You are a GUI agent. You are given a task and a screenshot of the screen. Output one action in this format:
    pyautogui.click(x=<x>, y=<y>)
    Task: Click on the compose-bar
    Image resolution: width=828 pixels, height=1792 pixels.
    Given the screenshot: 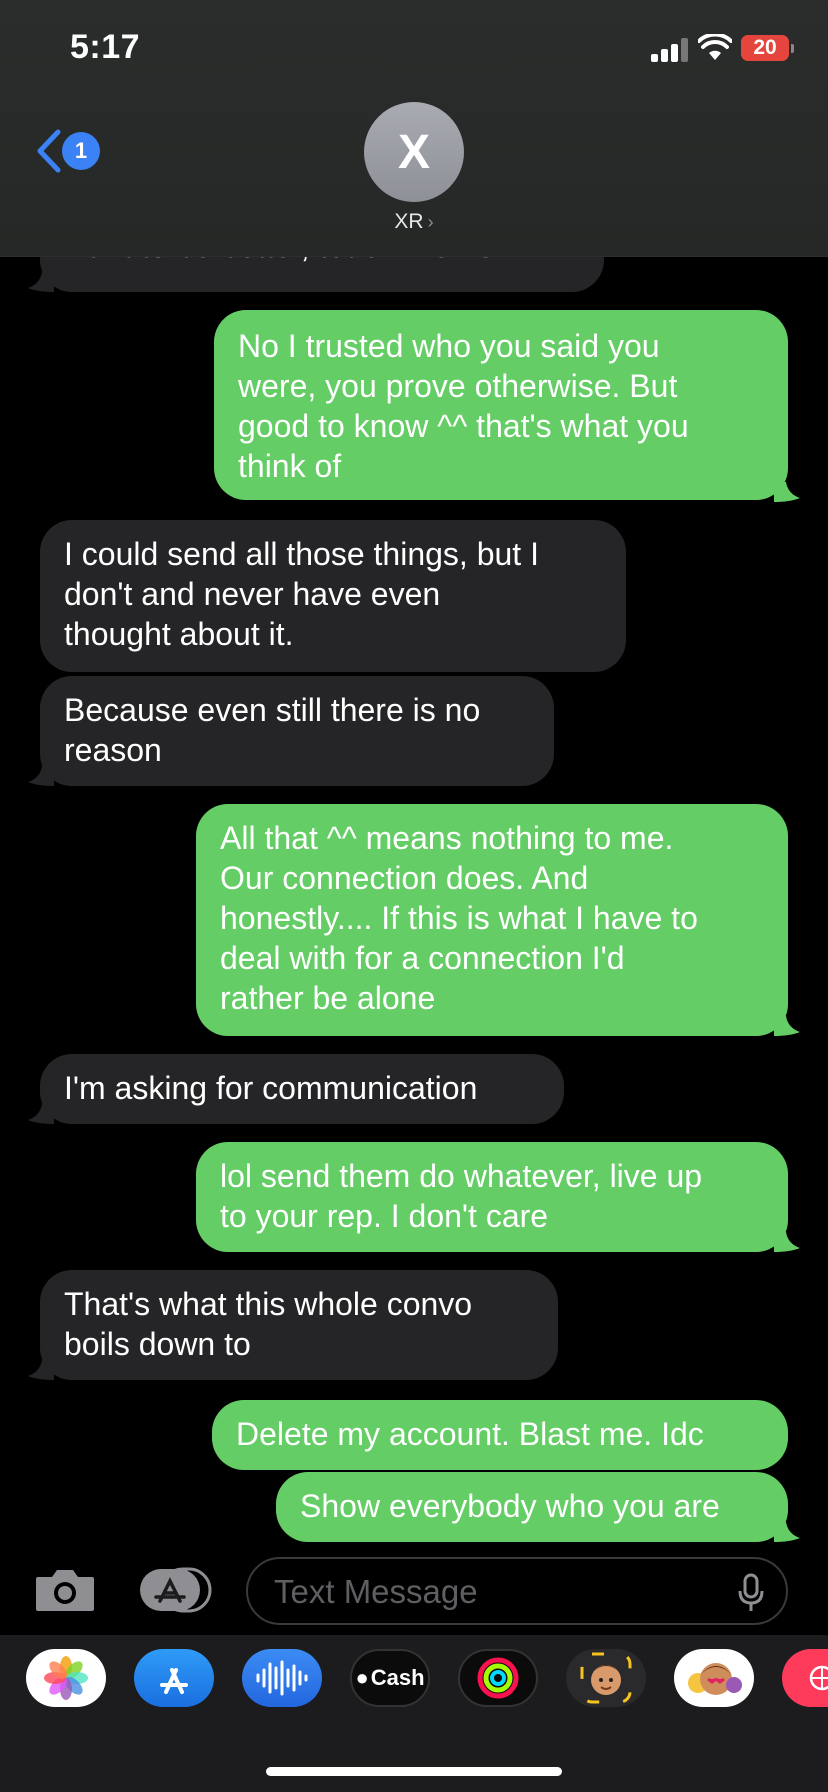 What is the action you would take?
    pyautogui.click(x=414, y=1590)
    